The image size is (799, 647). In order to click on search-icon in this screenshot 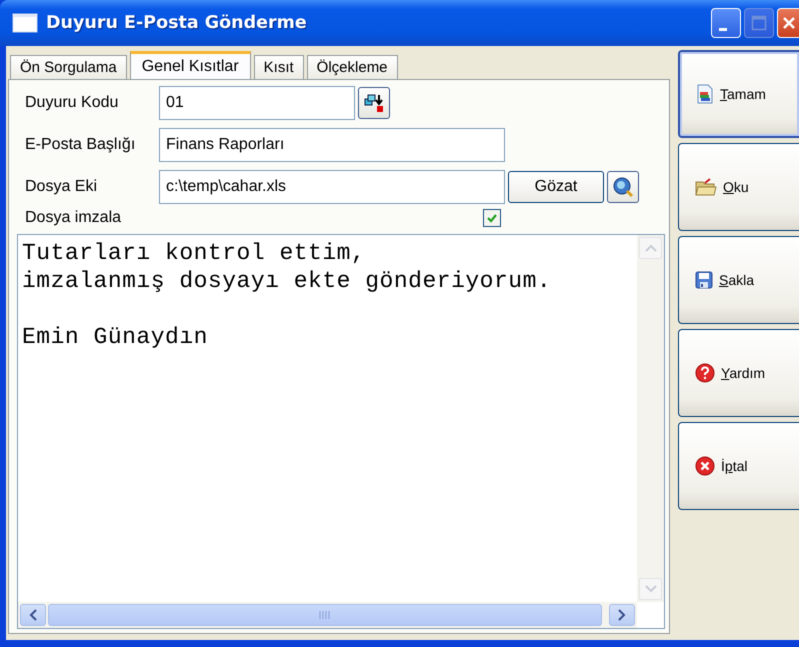, I will do `click(623, 187)`.